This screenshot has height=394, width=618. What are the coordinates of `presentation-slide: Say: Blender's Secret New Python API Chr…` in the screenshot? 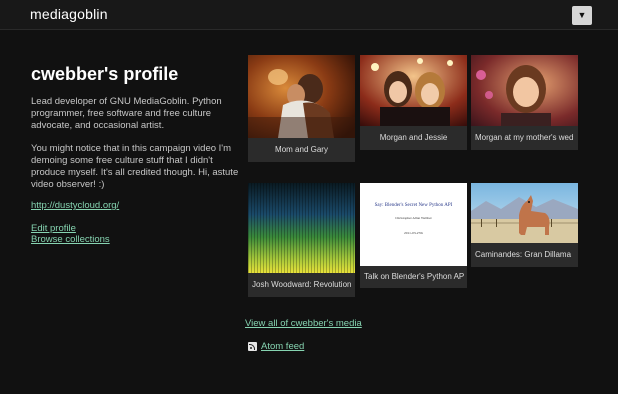 It's located at (413, 224).